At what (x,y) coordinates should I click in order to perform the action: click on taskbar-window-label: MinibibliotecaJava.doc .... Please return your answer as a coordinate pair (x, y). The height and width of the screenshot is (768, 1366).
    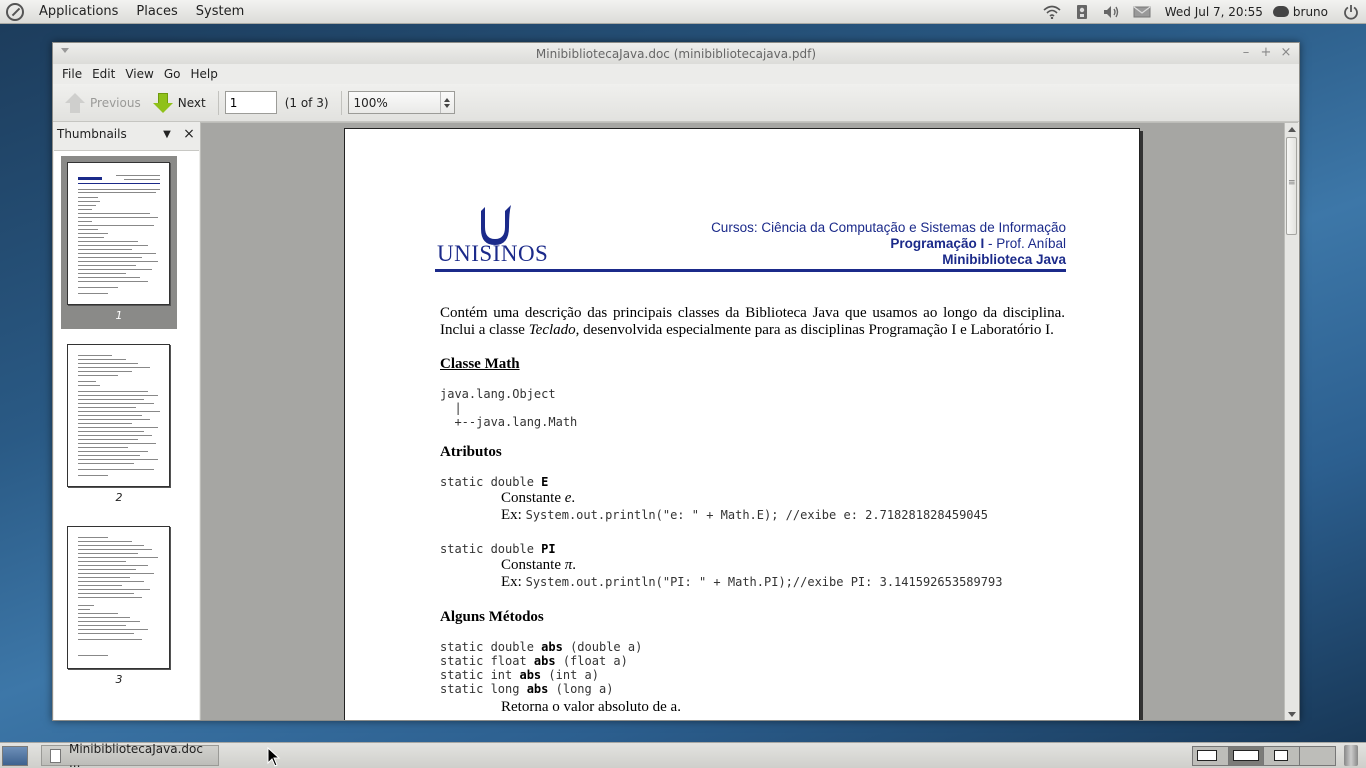
    Looking at the image, I should click on (135, 754).